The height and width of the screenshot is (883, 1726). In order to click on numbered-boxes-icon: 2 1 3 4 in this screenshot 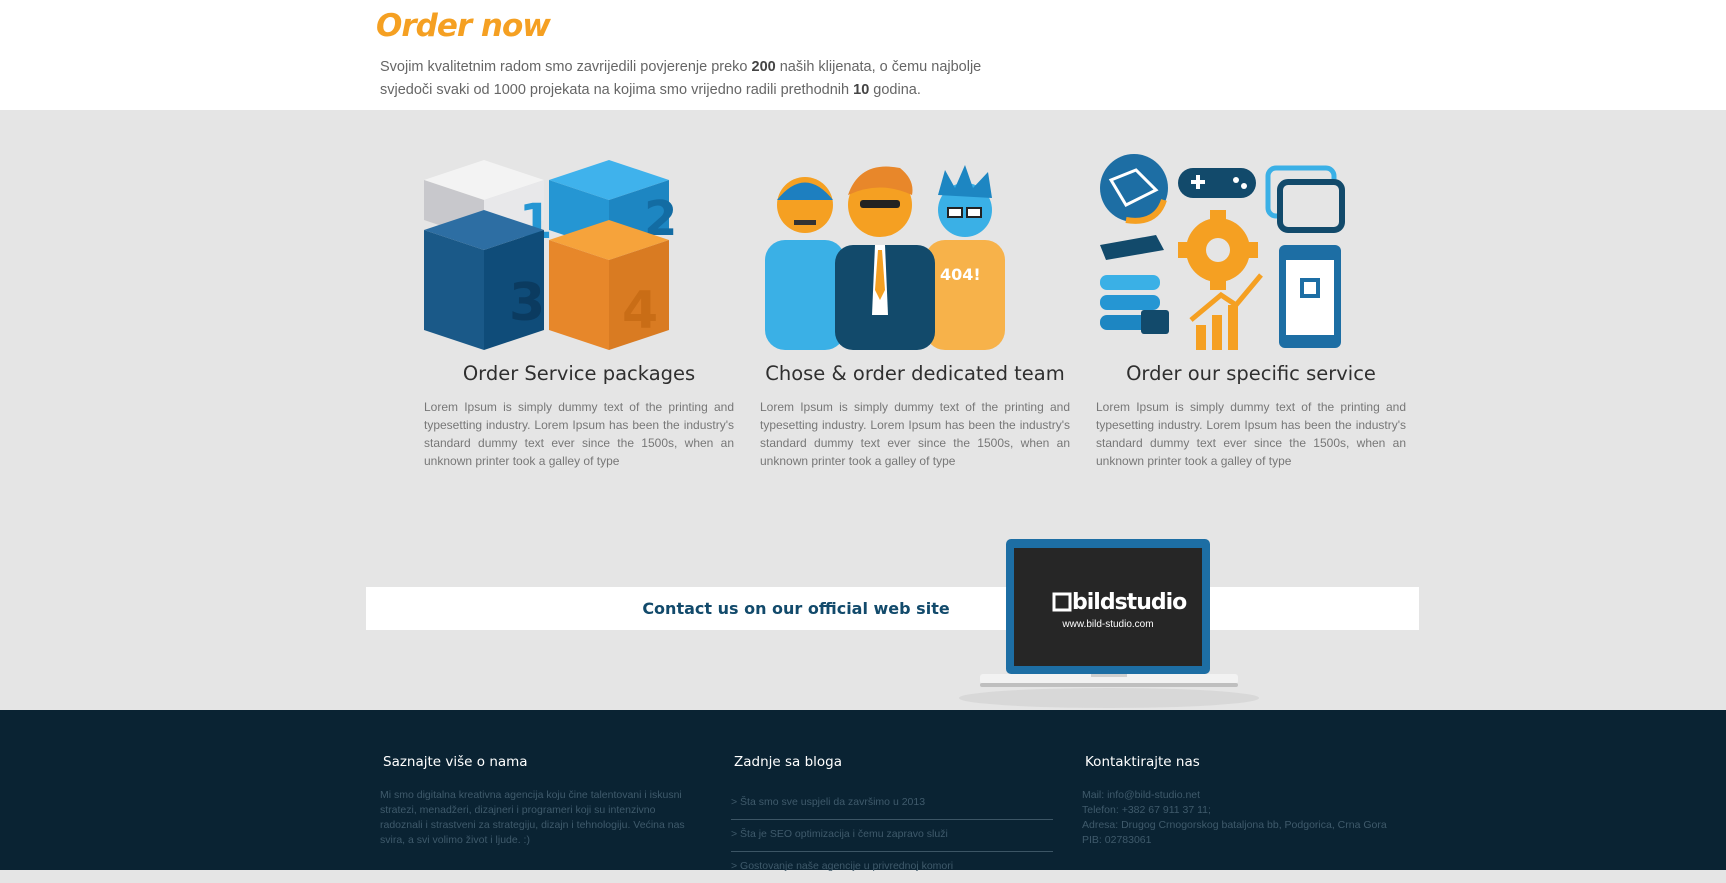, I will do `click(549, 255)`.